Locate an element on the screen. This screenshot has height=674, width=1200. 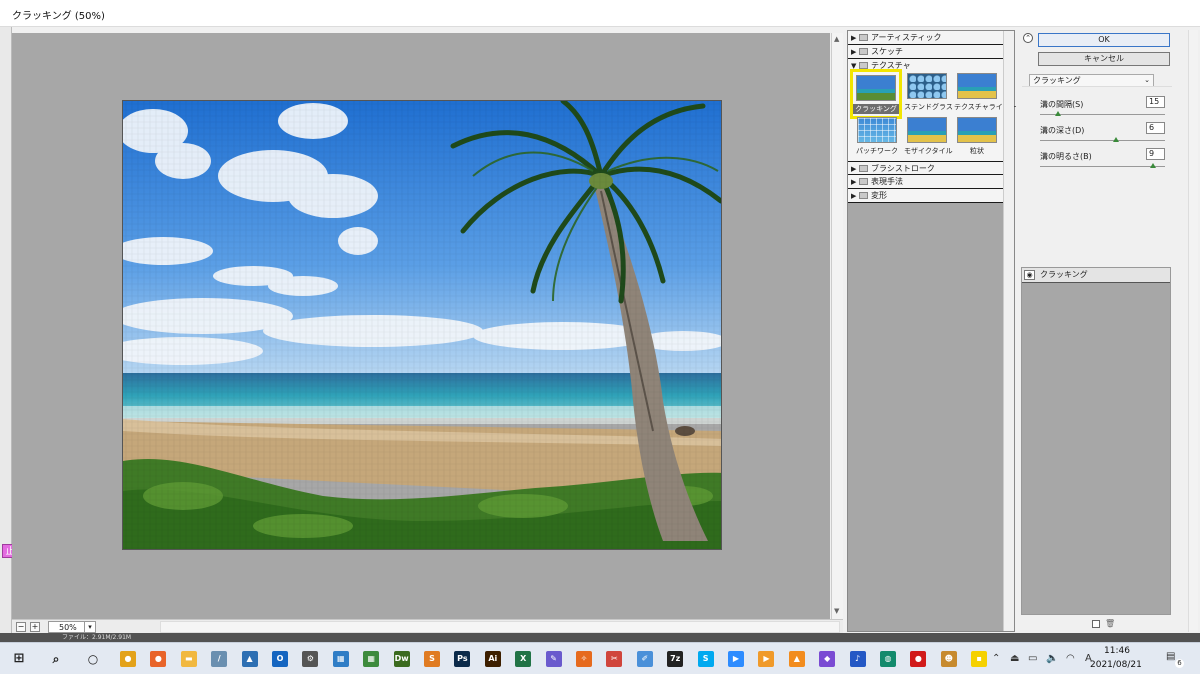
category-artistic: ▶ アーティスティック is located at coordinates (925, 38).